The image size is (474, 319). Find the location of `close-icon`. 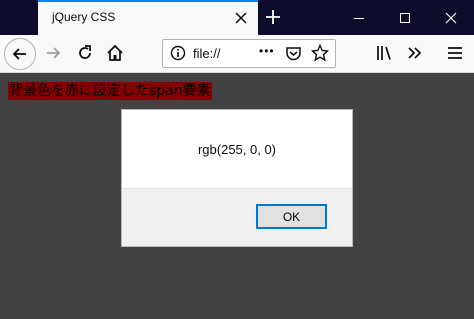

close-icon is located at coordinates (241, 18).